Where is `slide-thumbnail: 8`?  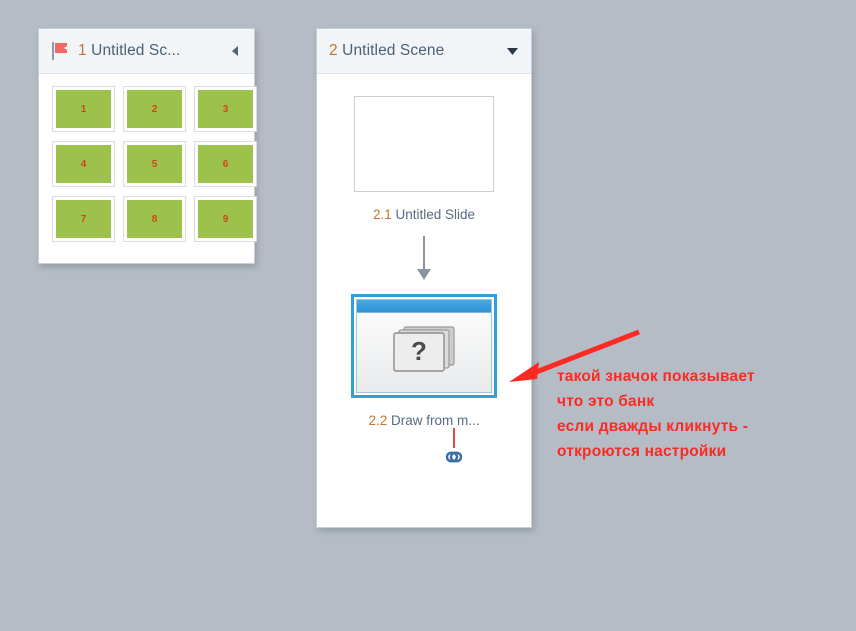 slide-thumbnail: 8 is located at coordinates (154, 219).